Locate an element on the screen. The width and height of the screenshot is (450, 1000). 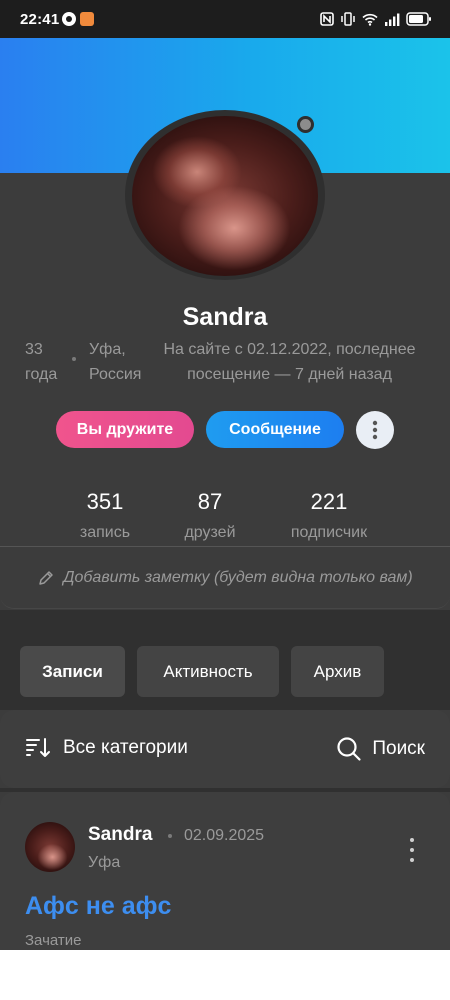
avatar-image is located at coordinates (225, 196).